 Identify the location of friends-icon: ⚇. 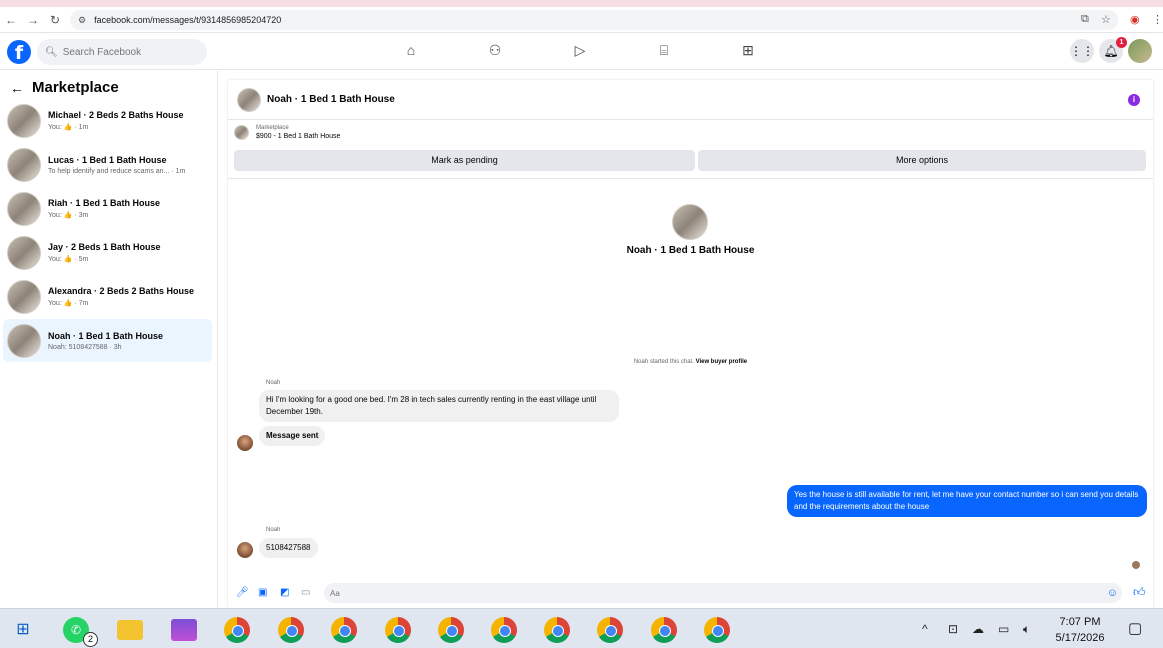
(495, 52).